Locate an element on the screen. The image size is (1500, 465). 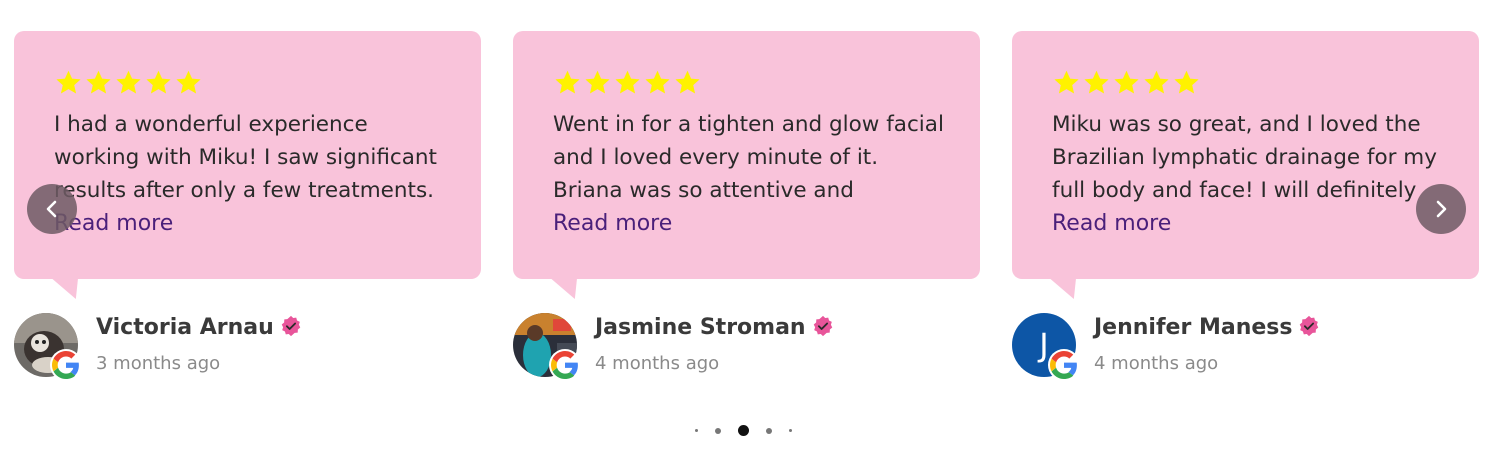
next-button is located at coordinates (1441, 209).